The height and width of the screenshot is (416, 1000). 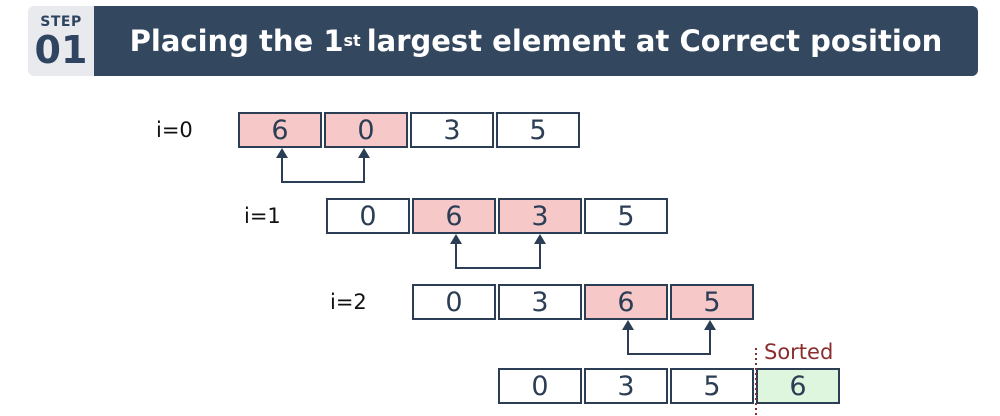 What do you see at coordinates (498, 251) in the screenshot?
I see `swap-arrow-r1` at bounding box center [498, 251].